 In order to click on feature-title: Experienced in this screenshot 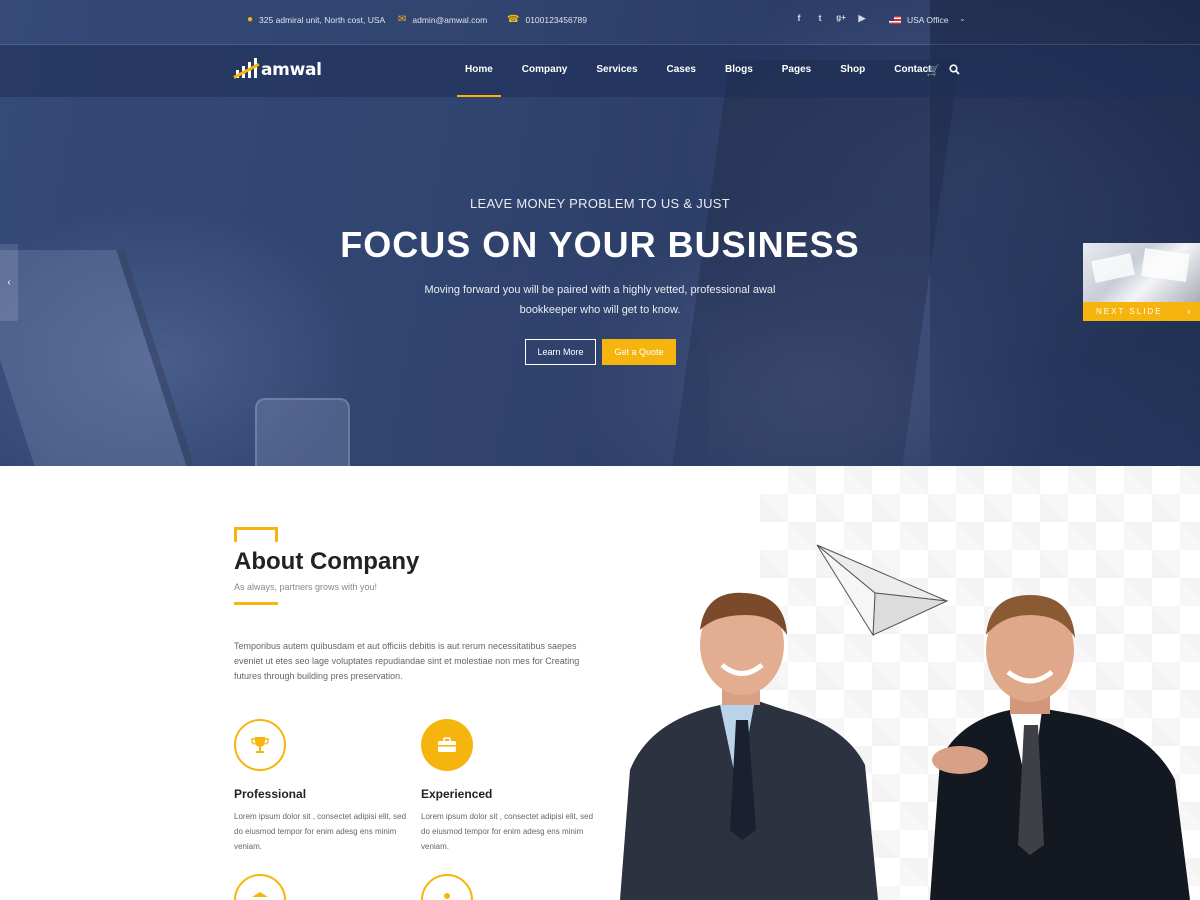, I will do `click(457, 794)`.